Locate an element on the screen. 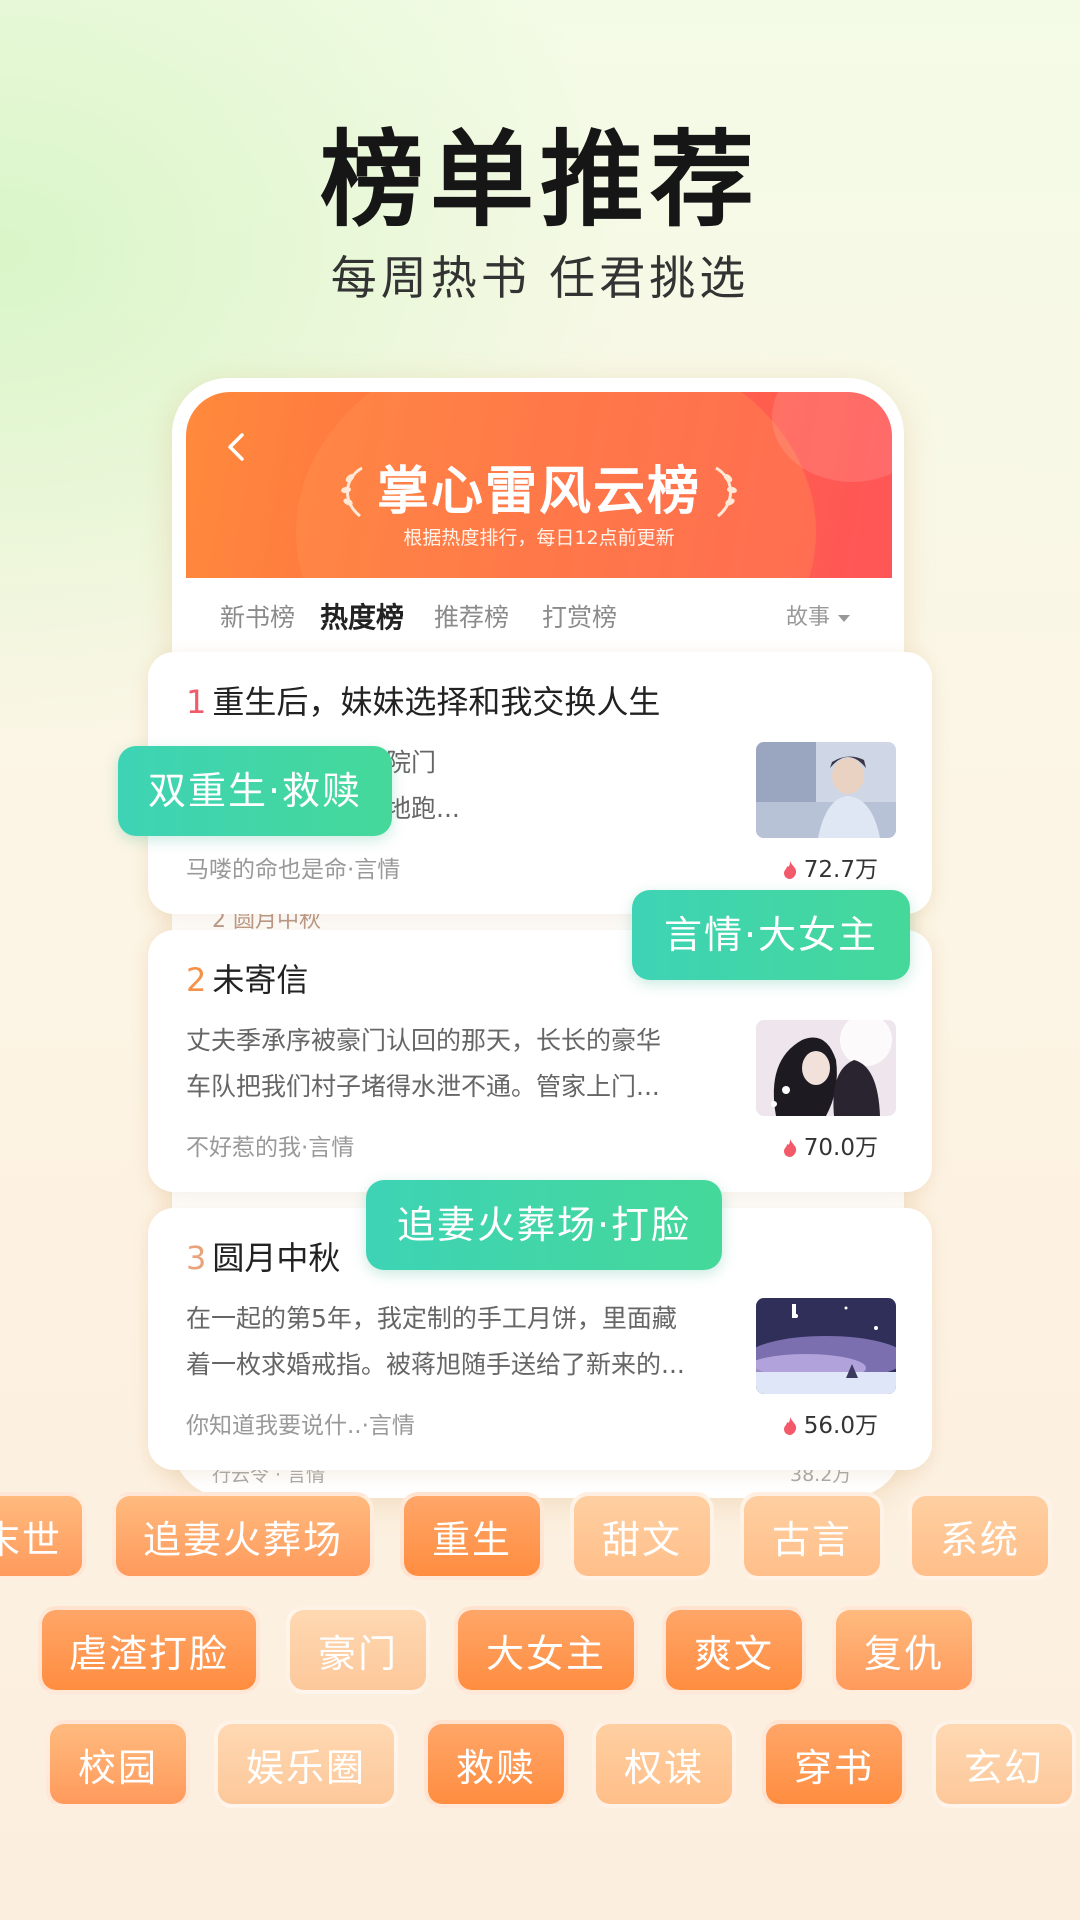  ranking-tabs: 新书榜 热度榜 推荐榜 打赏榜 故事 is located at coordinates (539, 621).